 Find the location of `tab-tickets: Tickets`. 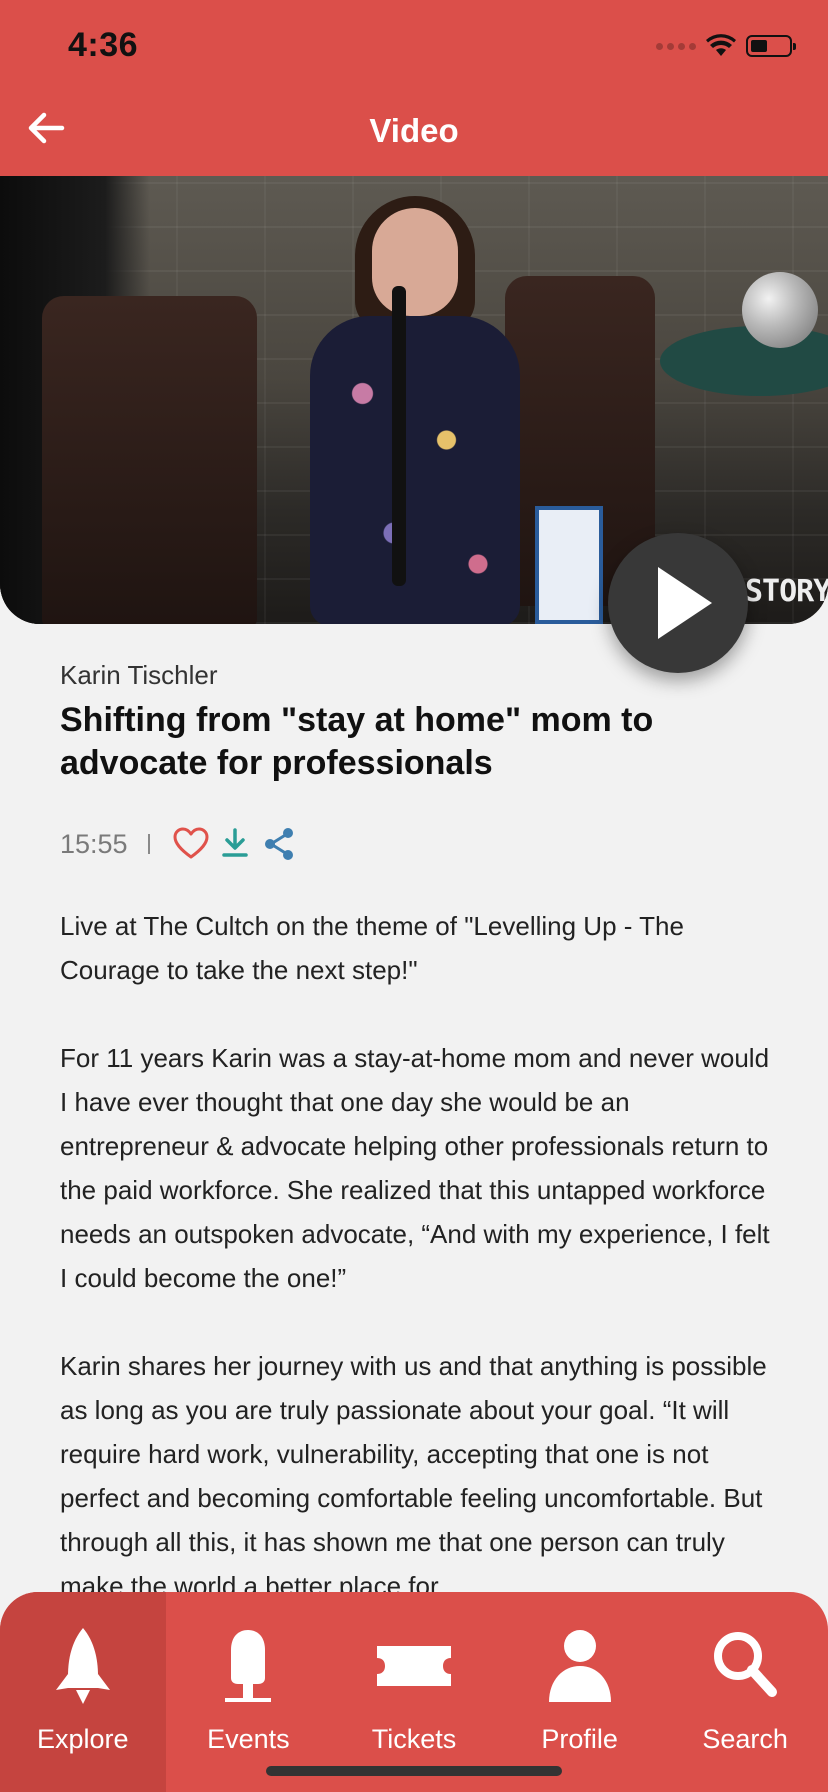

tab-tickets: Tickets is located at coordinates (414, 1692).